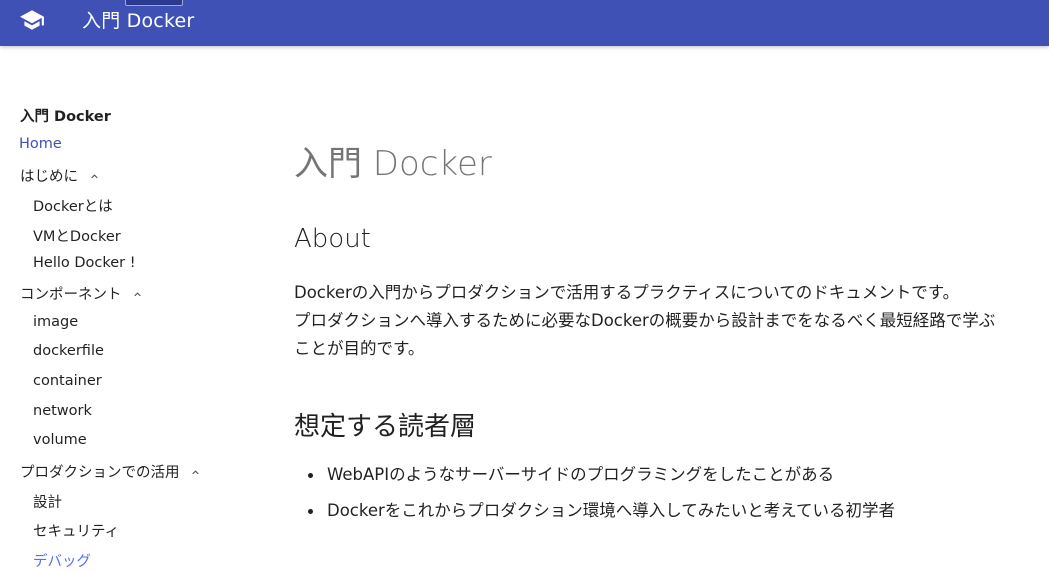  I want to click on sidebar-item-label: container, so click(67, 381).